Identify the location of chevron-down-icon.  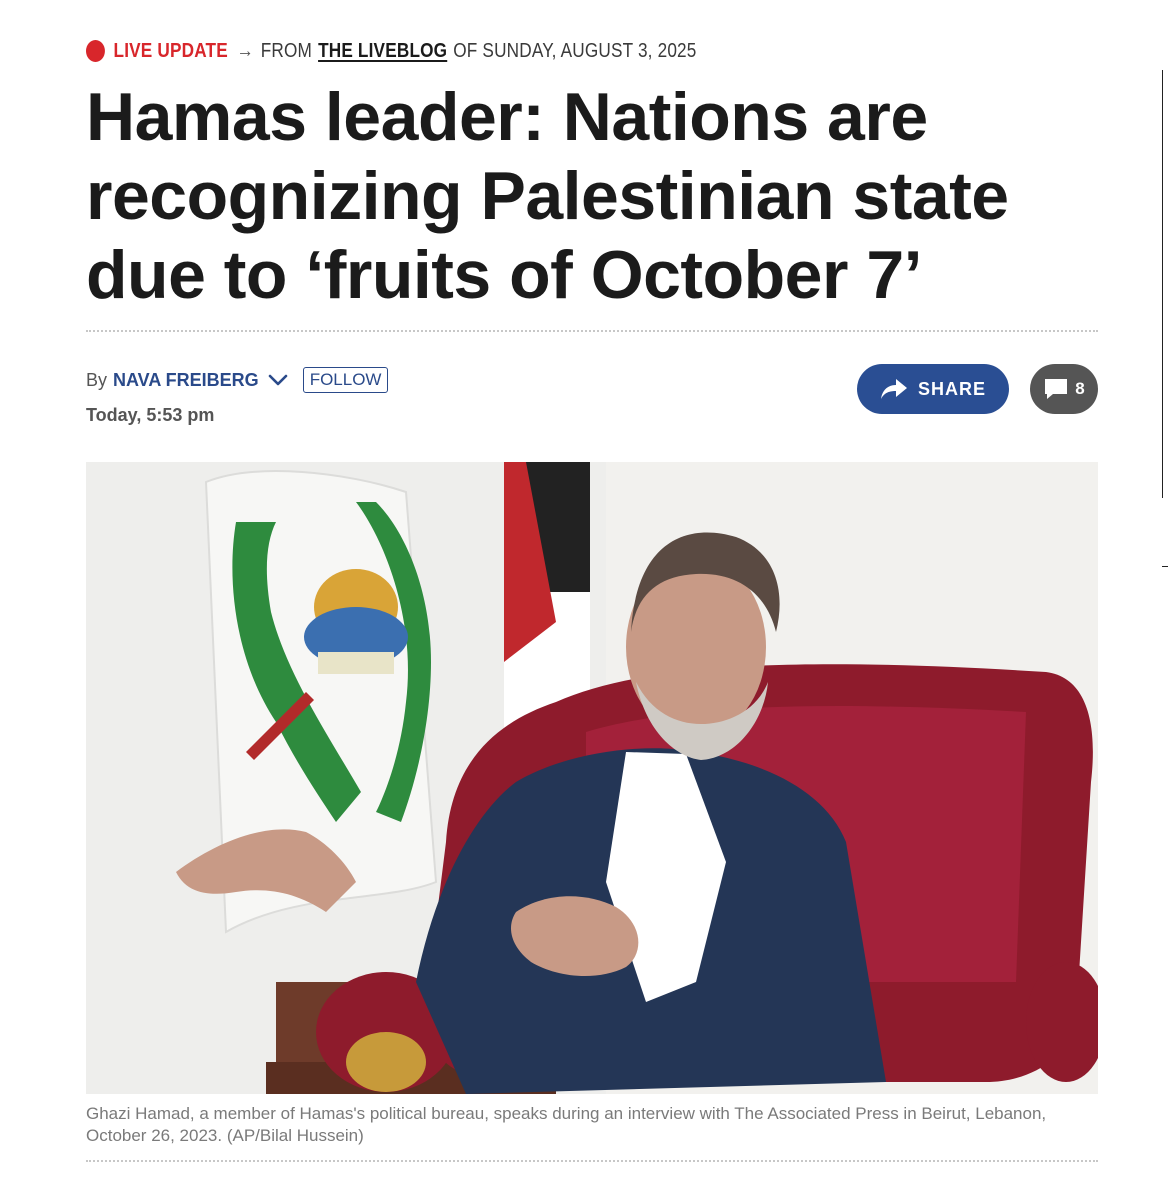
(278, 380).